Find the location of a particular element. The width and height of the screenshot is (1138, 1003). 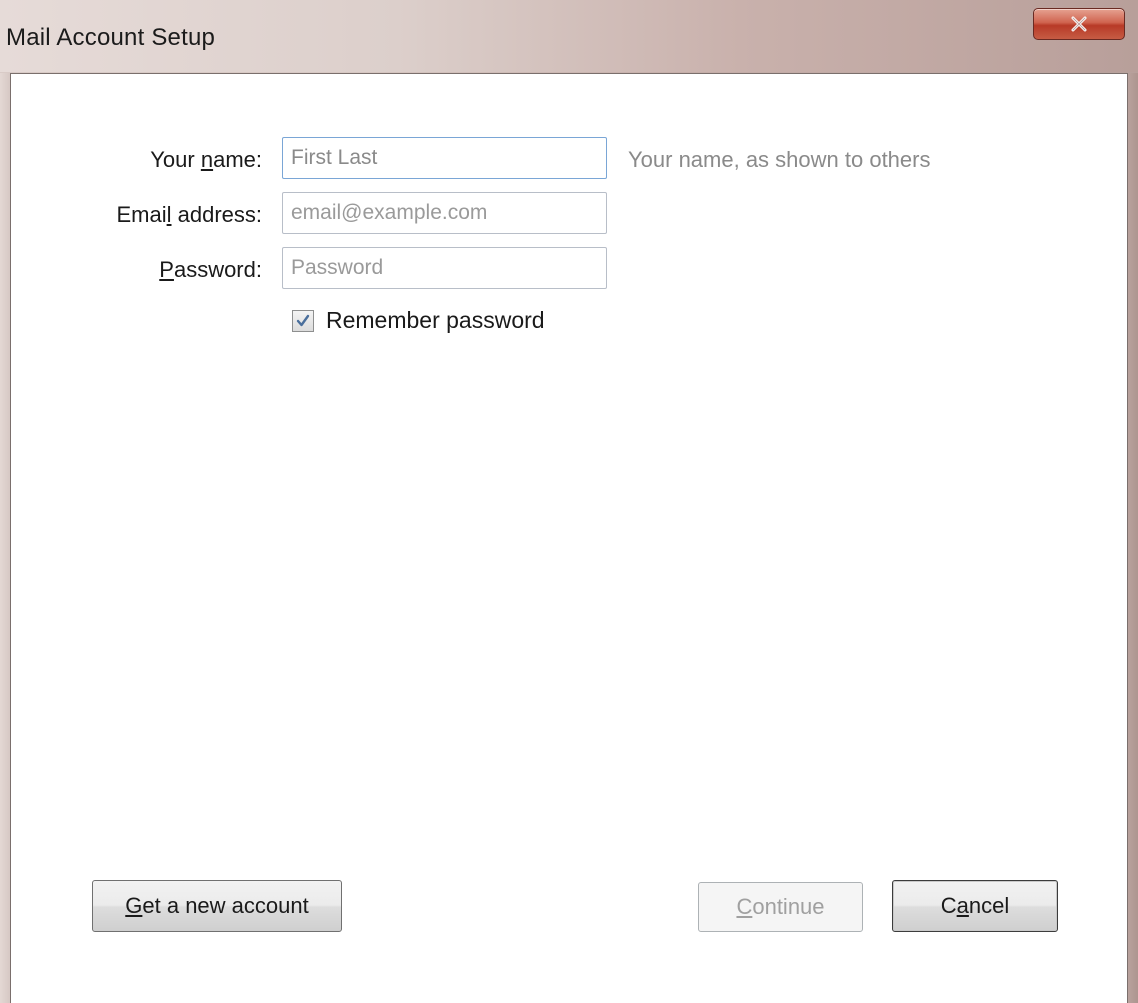

get-new-account-button: Get a new account is located at coordinates (217, 906).